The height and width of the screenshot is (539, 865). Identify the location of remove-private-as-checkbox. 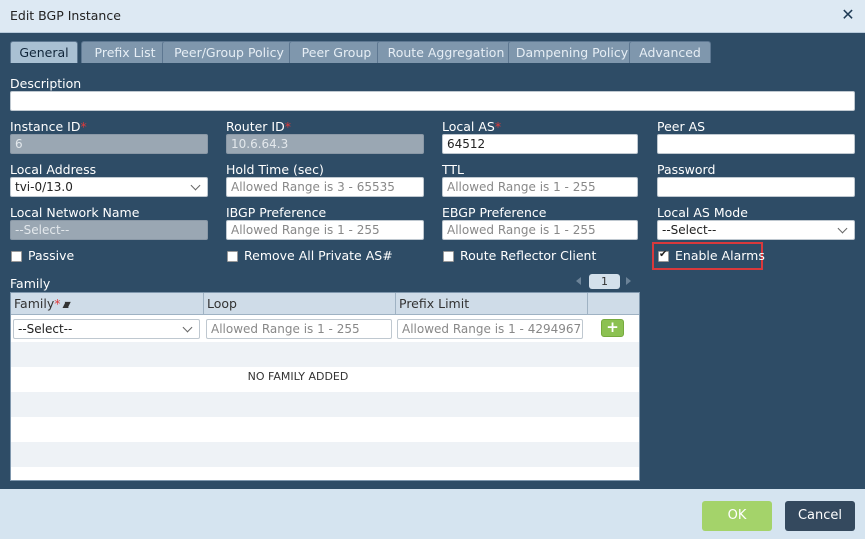
(232, 256).